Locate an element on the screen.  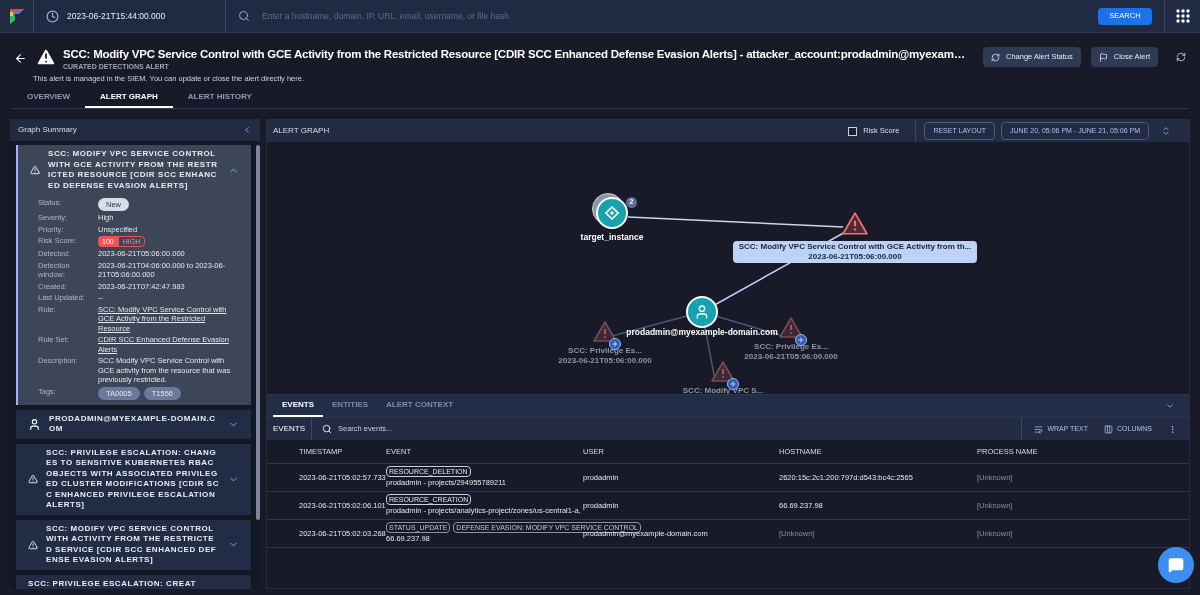
summary-card is located at coordinates (133, 275).